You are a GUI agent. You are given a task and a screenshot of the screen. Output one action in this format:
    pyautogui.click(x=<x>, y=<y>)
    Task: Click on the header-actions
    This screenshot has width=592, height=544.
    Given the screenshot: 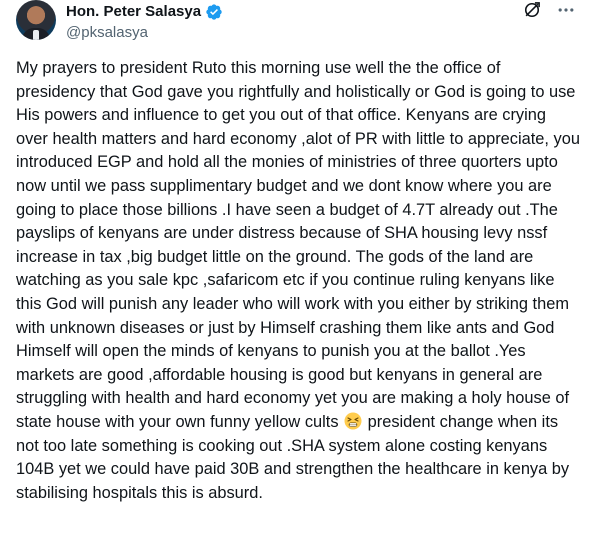 What is the action you would take?
    pyautogui.click(x=549, y=10)
    